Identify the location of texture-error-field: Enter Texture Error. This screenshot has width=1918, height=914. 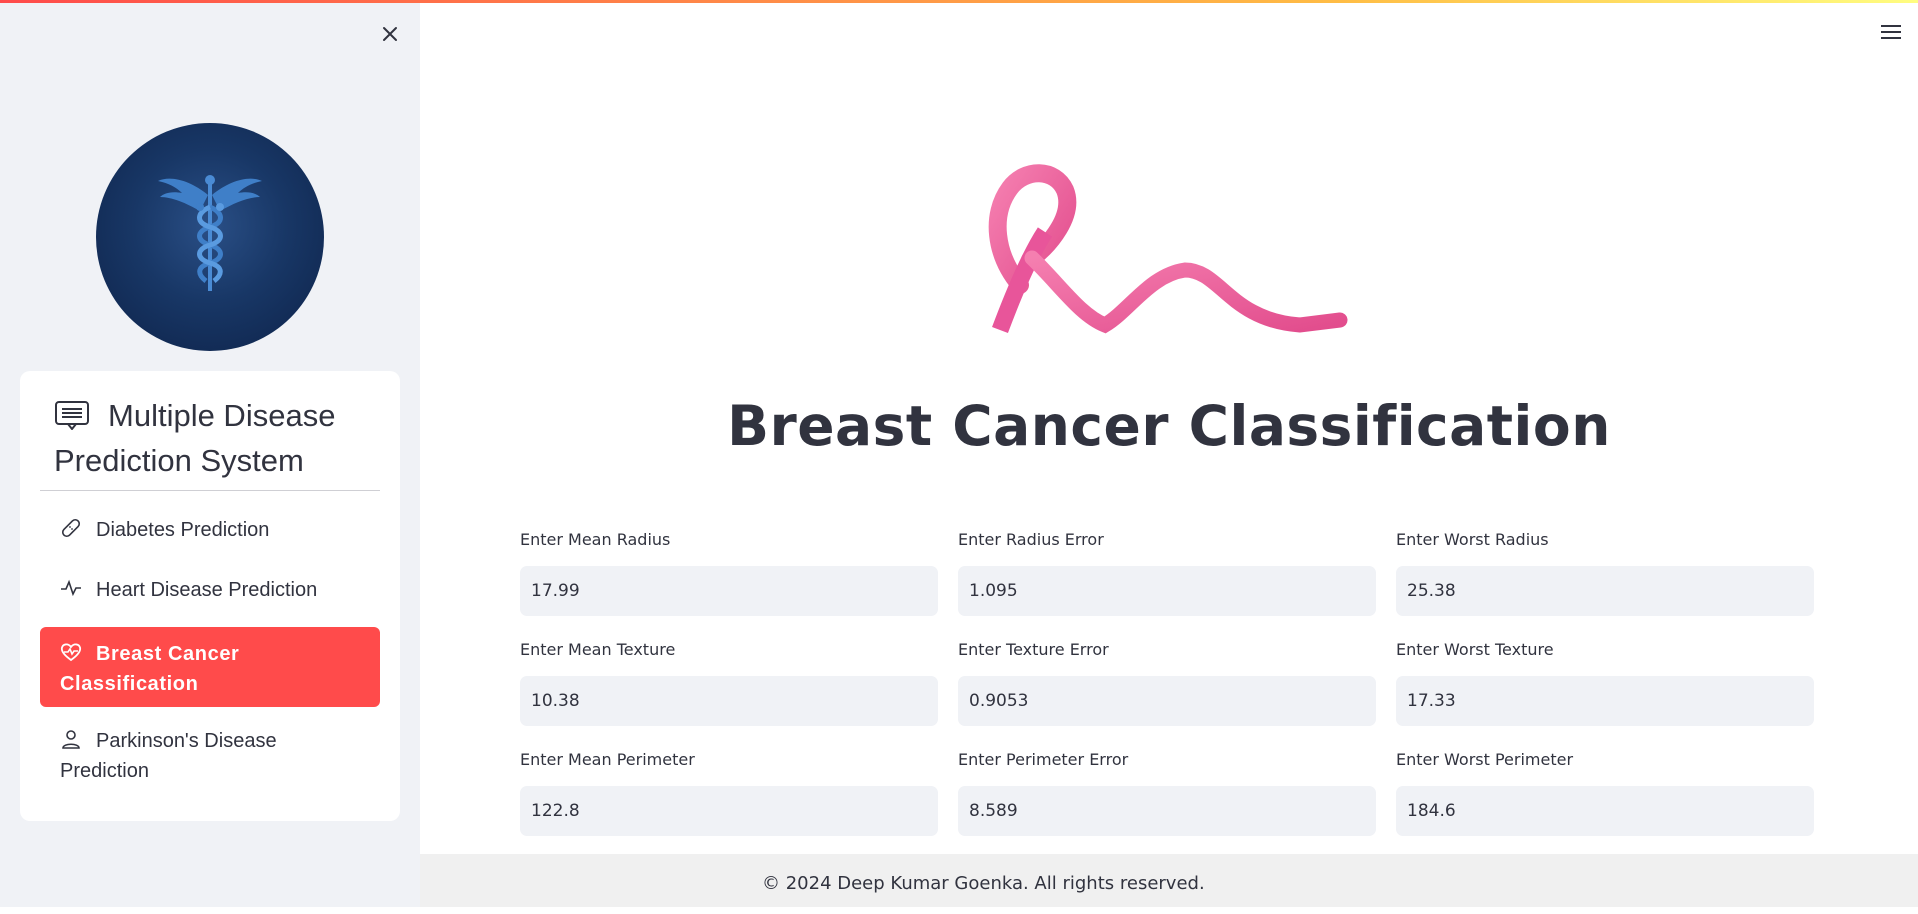
(1167, 682).